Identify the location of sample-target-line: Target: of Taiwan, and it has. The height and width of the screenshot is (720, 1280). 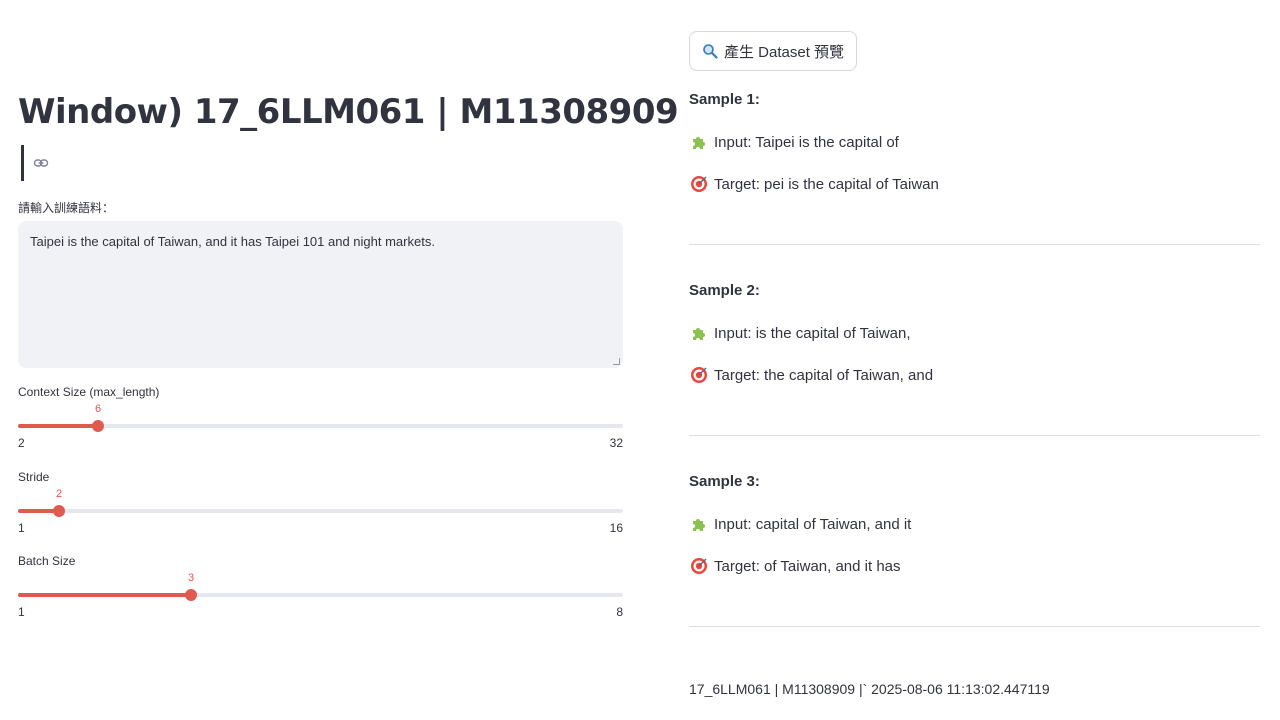
(795, 566).